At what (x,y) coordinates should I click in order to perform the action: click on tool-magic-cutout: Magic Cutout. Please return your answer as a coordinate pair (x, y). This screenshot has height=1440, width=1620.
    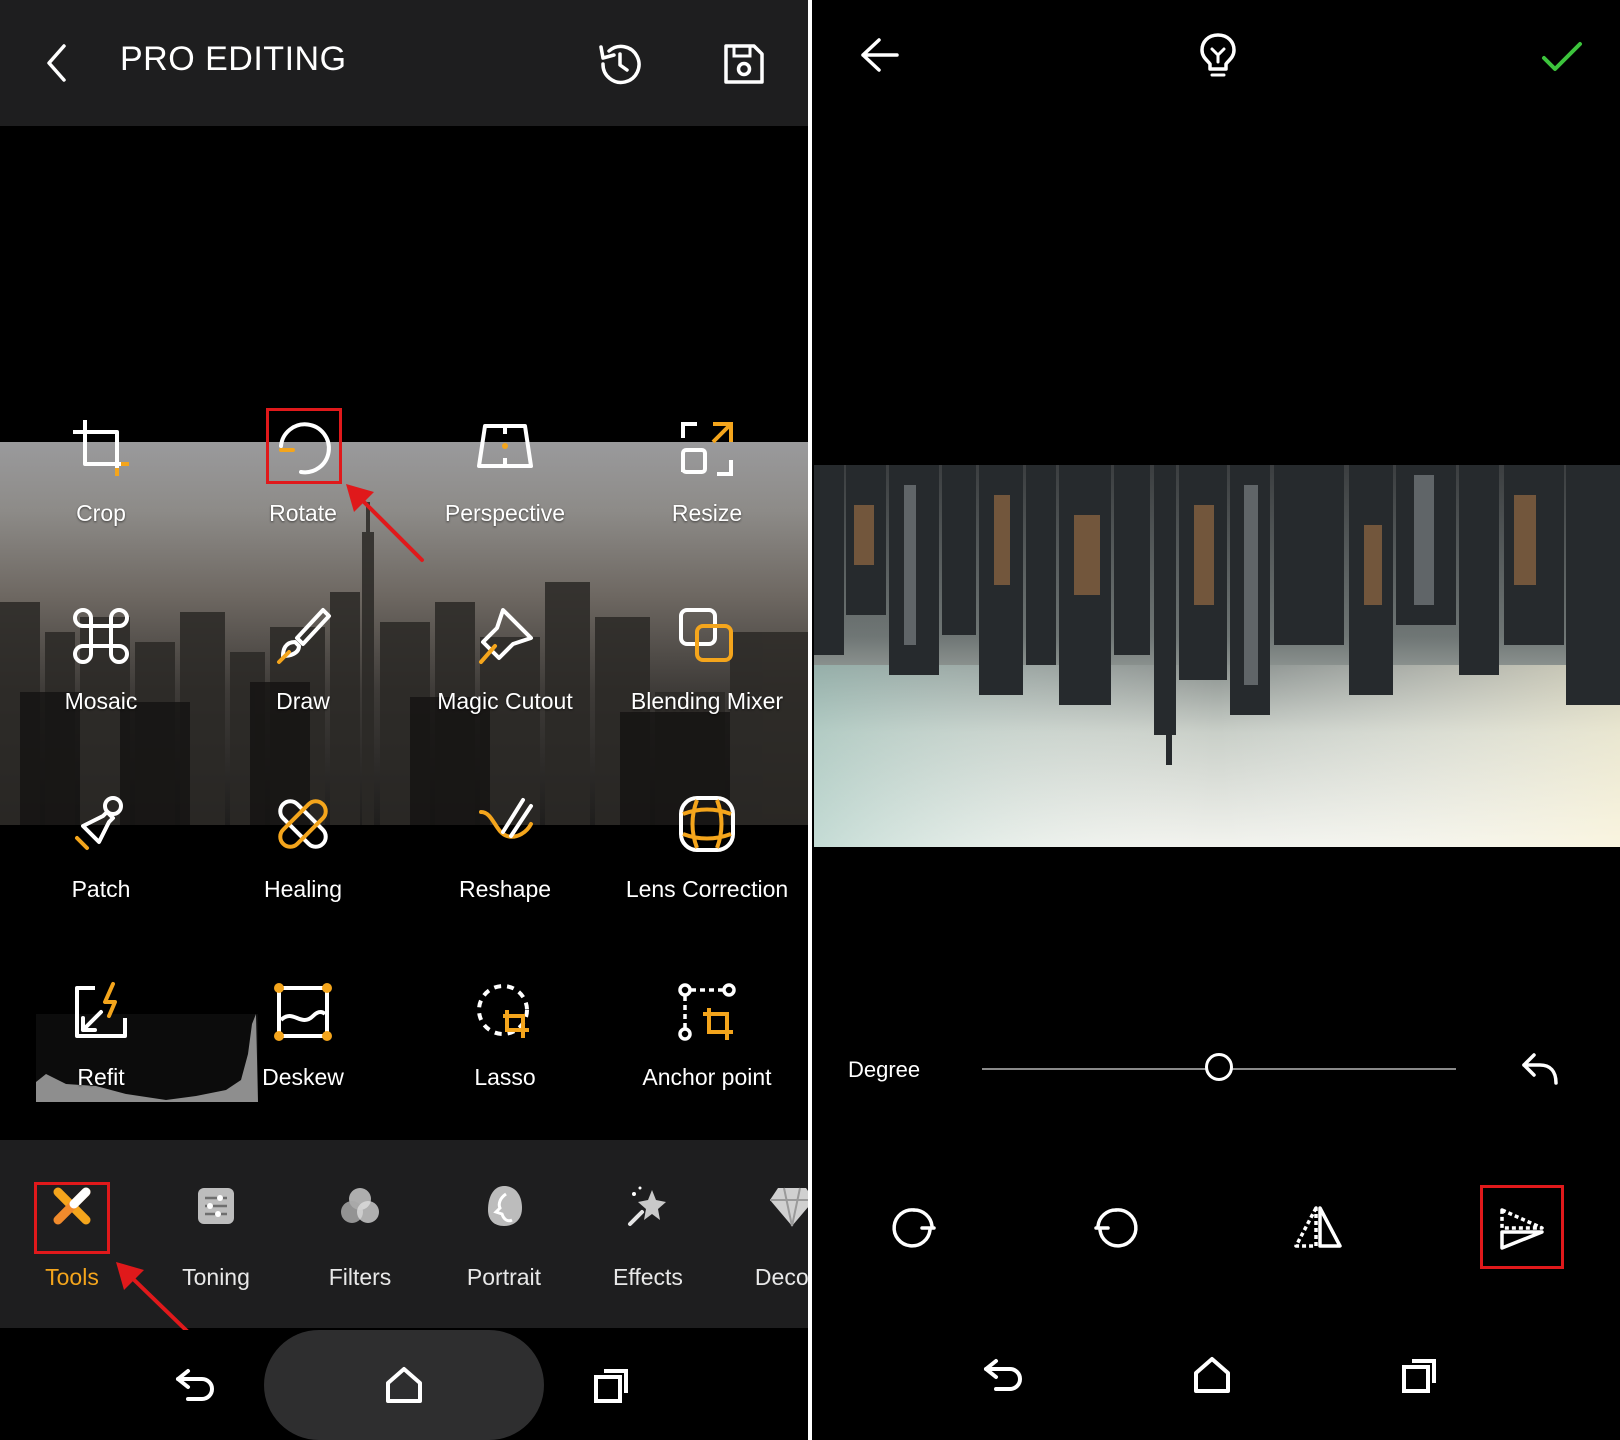
    Looking at the image, I should click on (505, 668).